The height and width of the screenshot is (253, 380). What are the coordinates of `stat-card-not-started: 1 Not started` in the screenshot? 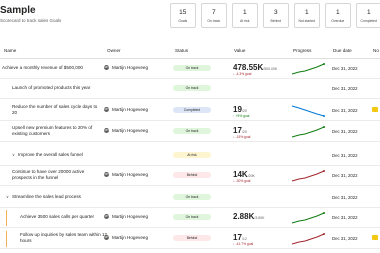 It's located at (307, 15).